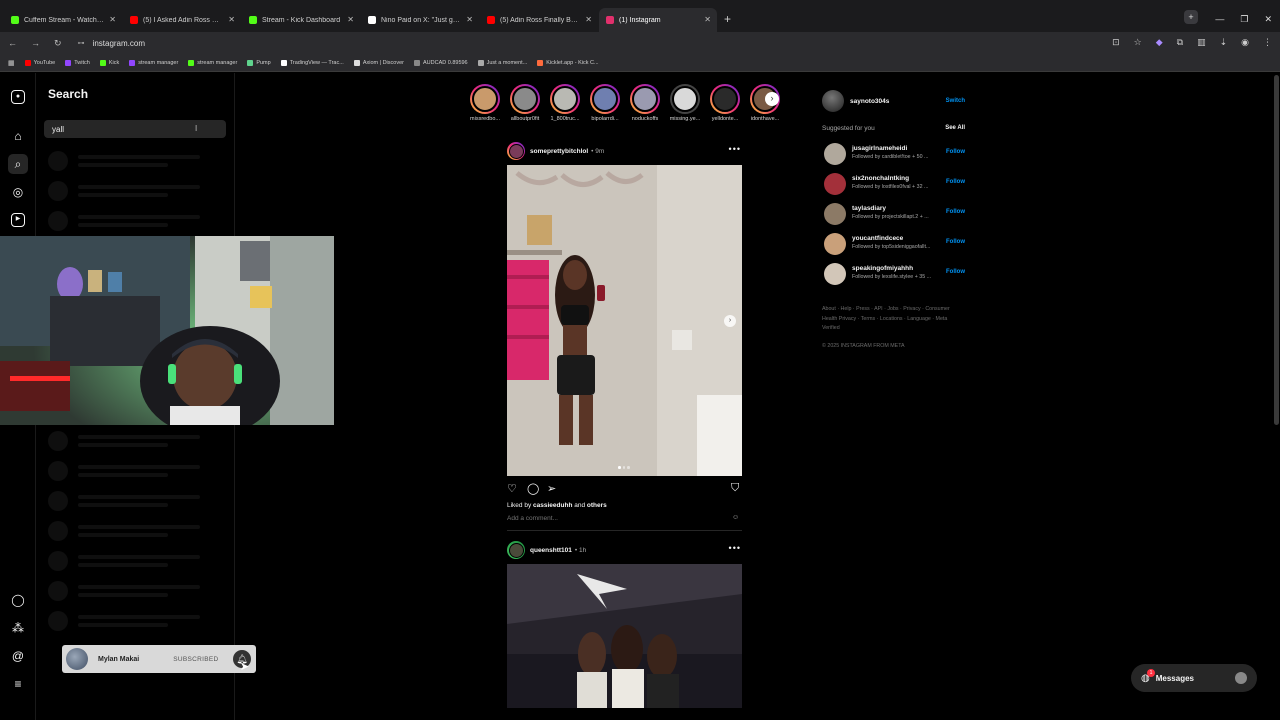  Describe the element at coordinates (11, 63) in the screenshot. I see `apps-grid-icon: ▦` at that location.